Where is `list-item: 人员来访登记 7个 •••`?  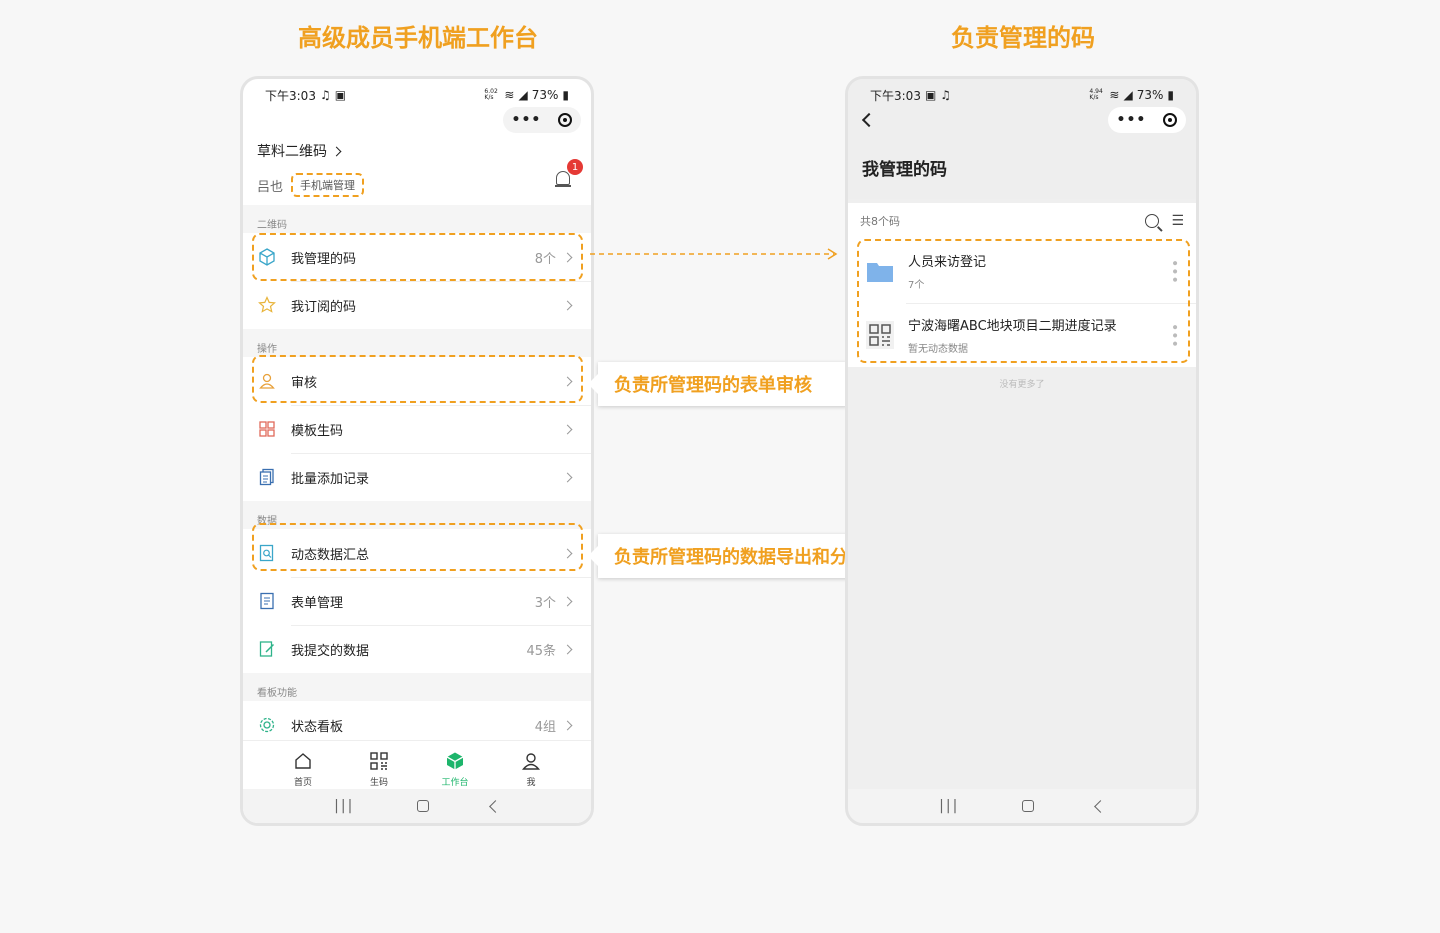
list-item: 人员来访登记 7个 ••• is located at coordinates (1022, 271).